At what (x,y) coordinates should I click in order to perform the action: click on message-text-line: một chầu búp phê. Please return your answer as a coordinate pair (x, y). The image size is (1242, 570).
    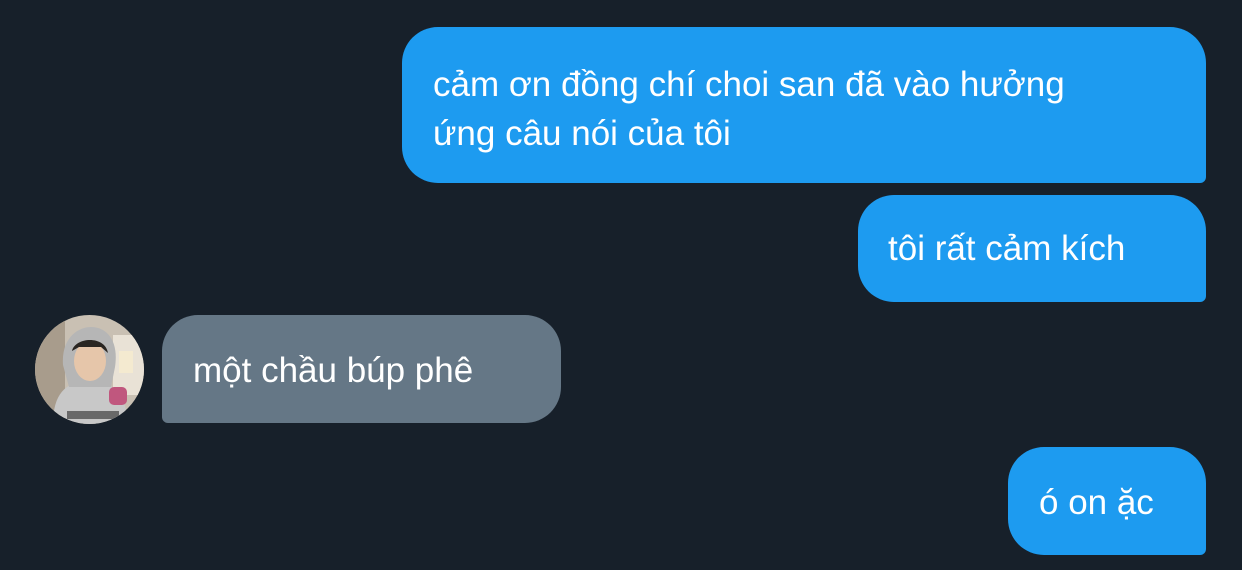
    Looking at the image, I should click on (333, 370).